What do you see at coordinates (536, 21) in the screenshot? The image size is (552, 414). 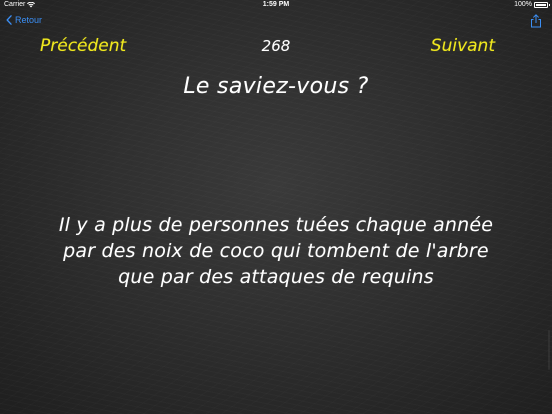 I see `share-icon` at bounding box center [536, 21].